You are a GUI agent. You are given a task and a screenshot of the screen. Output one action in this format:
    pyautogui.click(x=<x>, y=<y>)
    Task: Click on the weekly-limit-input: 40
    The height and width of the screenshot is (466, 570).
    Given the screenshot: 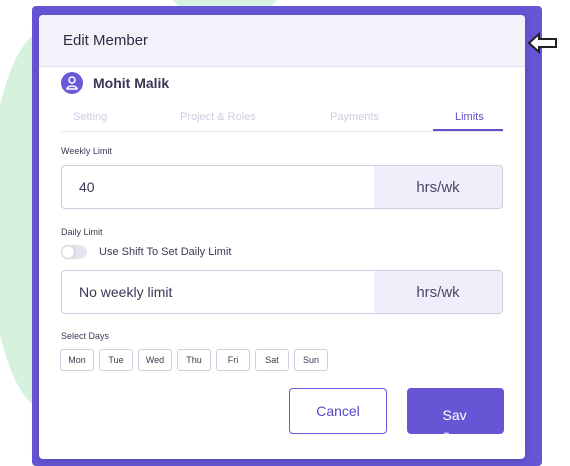 What is the action you would take?
    pyautogui.click(x=218, y=187)
    